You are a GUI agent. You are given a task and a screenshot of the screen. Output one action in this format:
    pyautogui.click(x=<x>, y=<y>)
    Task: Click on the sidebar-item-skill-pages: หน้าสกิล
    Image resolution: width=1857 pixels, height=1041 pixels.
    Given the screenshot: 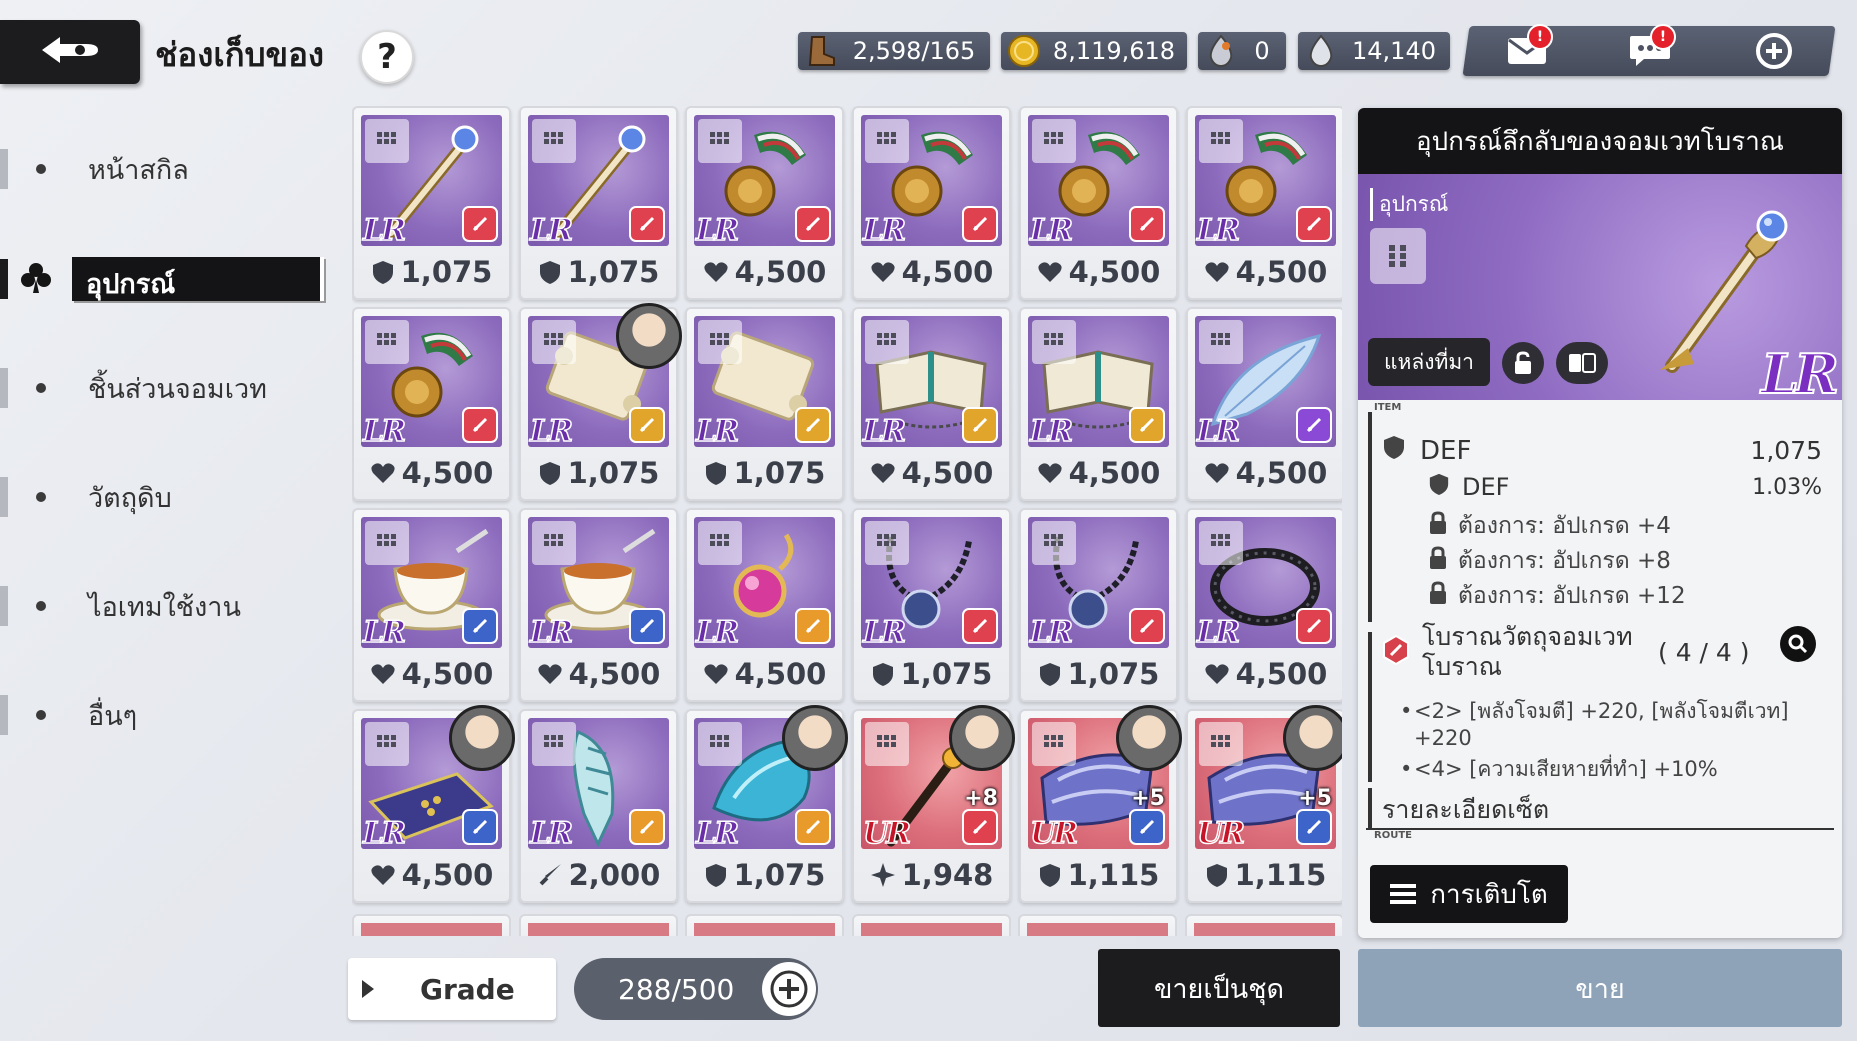 What is the action you would take?
    pyautogui.click(x=165, y=169)
    